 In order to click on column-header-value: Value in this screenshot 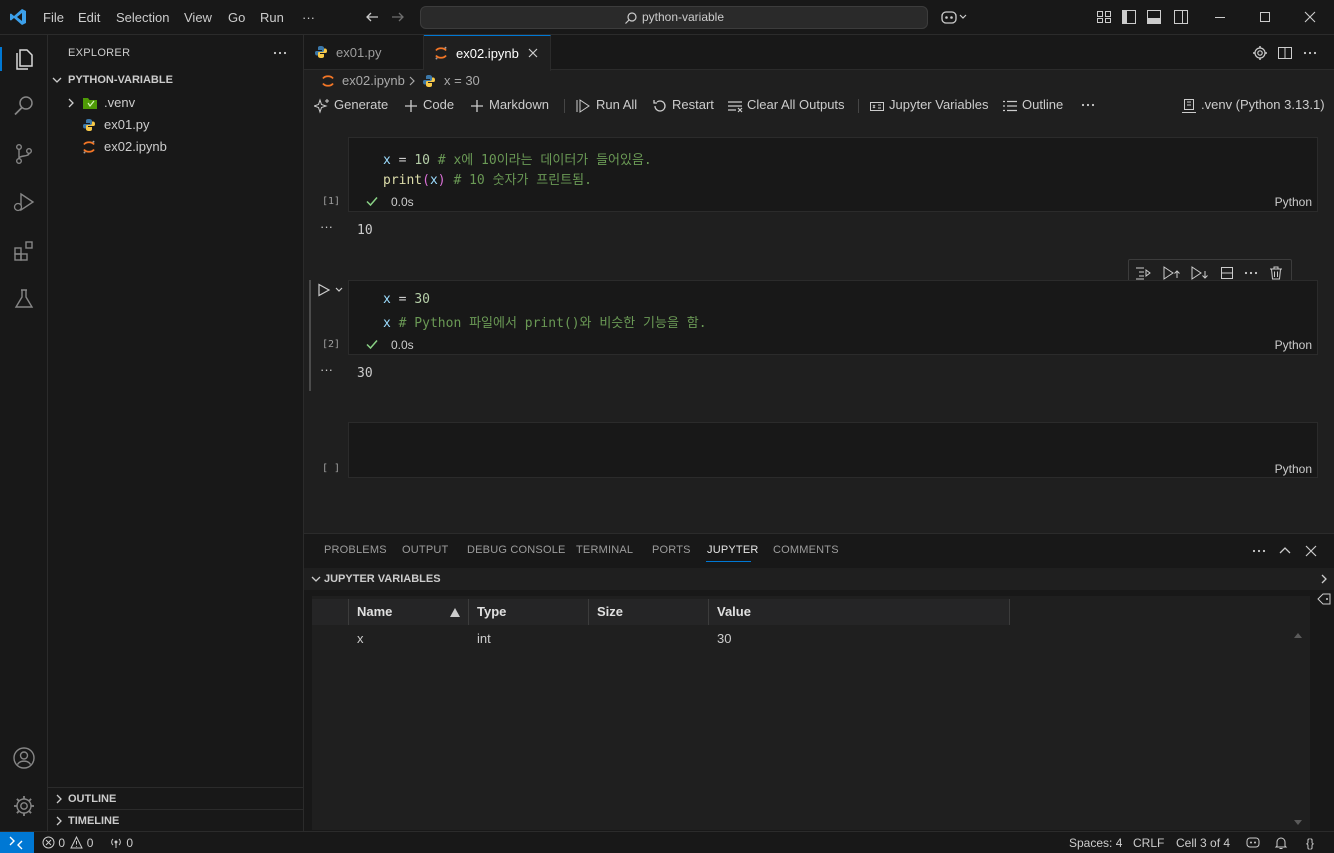, I will do `click(859, 612)`.